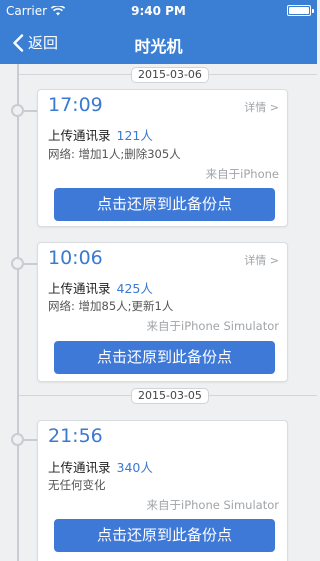  Describe the element at coordinates (170, 396) in the screenshot. I see `date-label: 2015-03-05` at that location.